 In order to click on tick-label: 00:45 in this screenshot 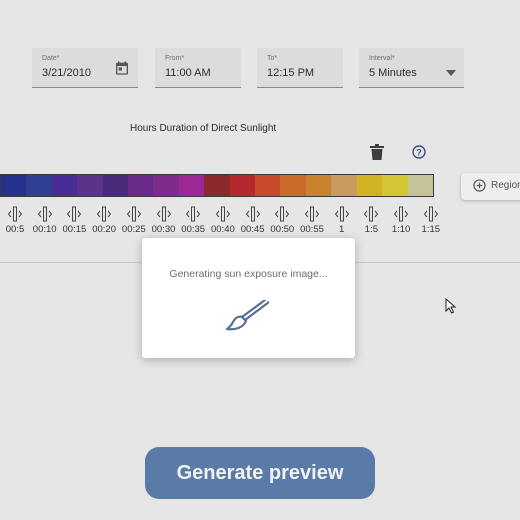, I will do `click(252, 229)`.